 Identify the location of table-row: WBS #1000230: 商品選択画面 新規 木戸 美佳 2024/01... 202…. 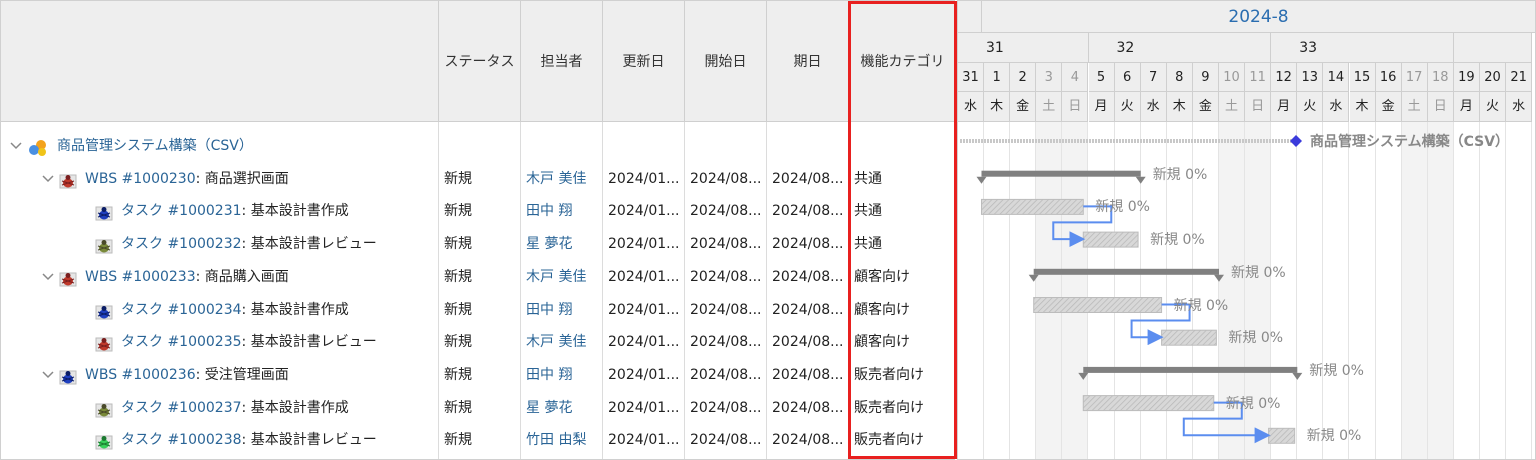
(478, 179).